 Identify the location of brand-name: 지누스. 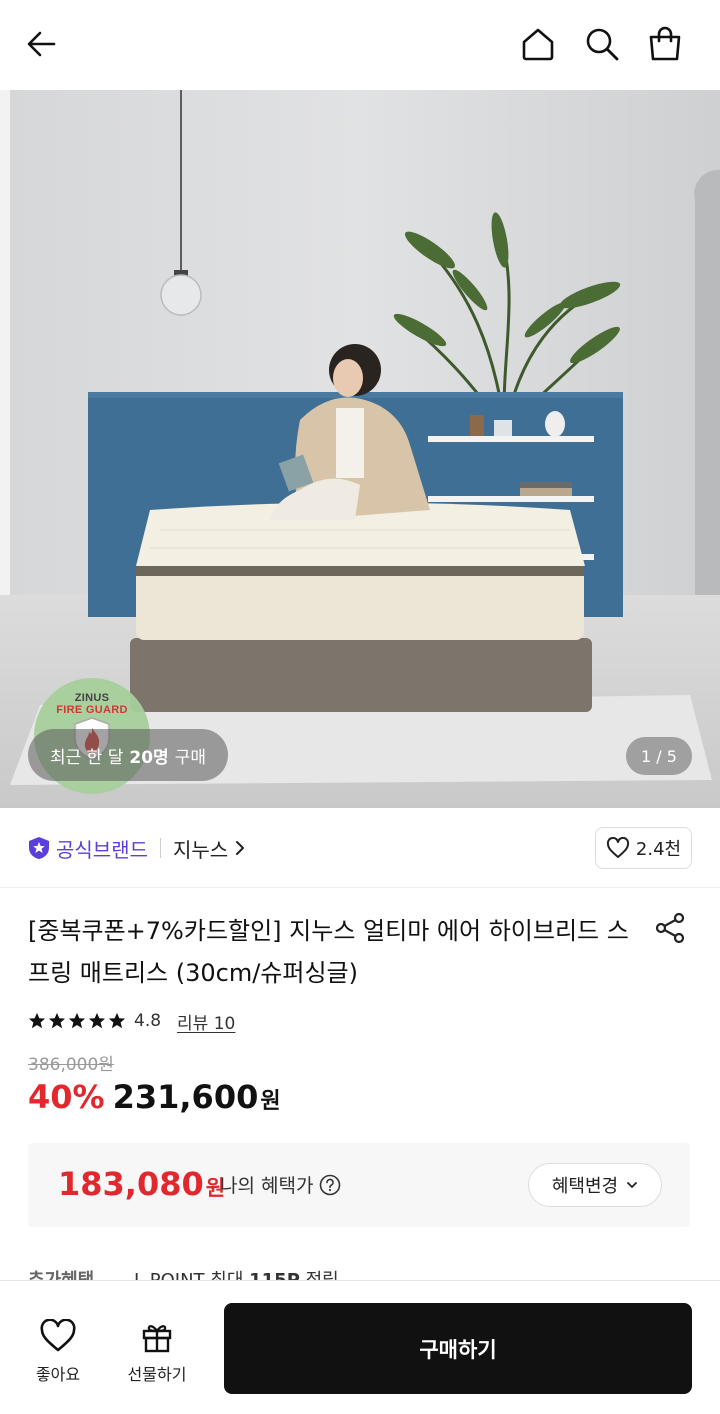
(201, 849).